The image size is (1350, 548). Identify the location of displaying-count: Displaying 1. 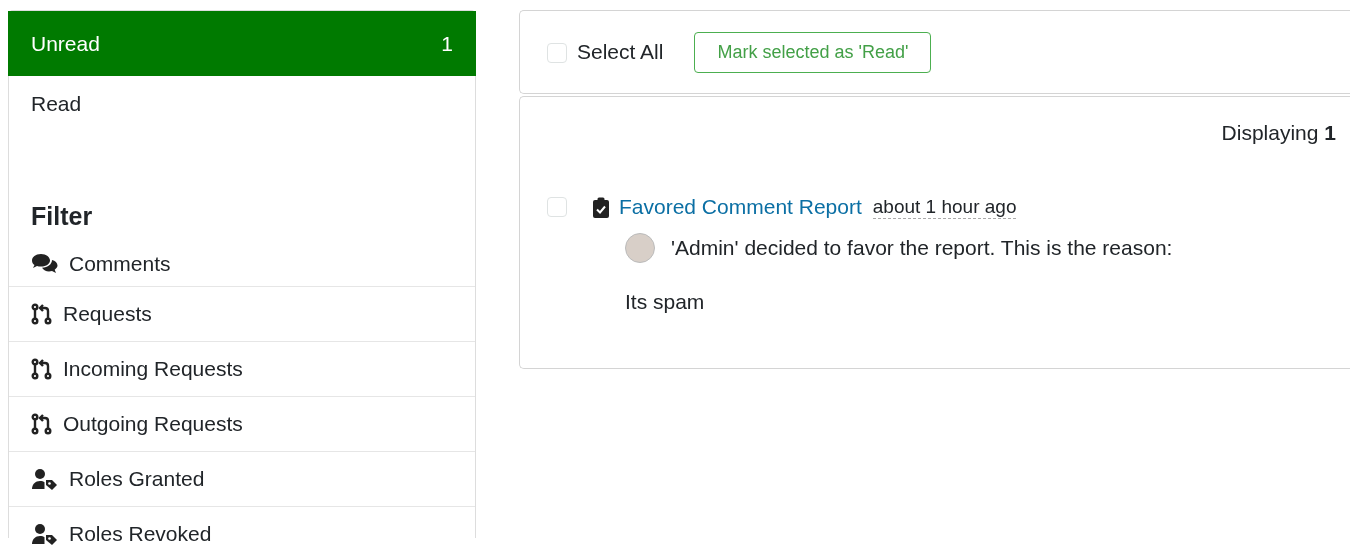
(1278, 133).